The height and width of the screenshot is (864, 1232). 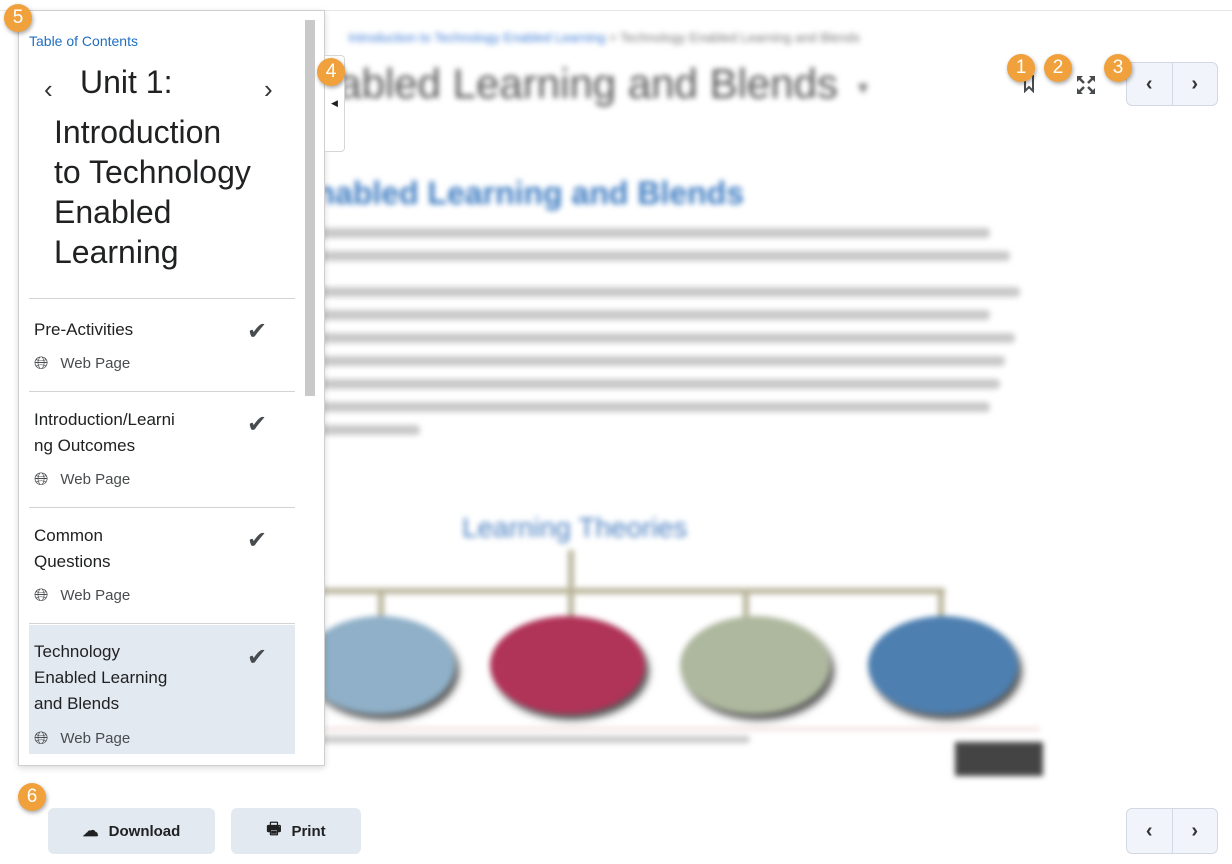 What do you see at coordinates (660, 331) in the screenshot?
I see `content-paragraphs` at bounding box center [660, 331].